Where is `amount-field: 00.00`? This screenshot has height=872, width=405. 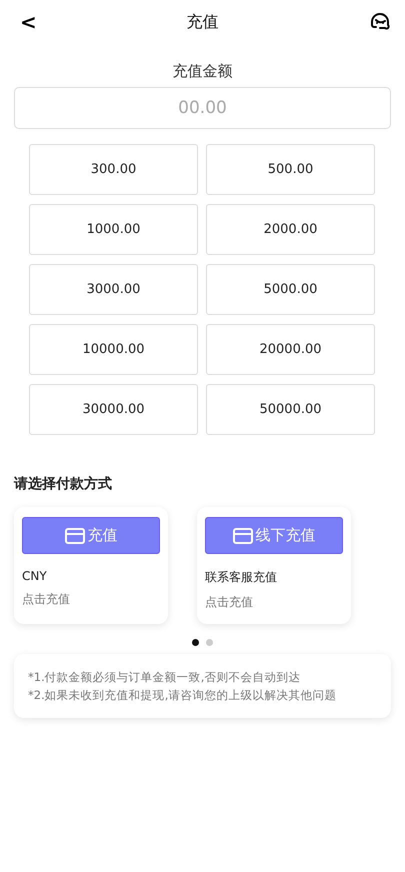
amount-field: 00.00 is located at coordinates (202, 108).